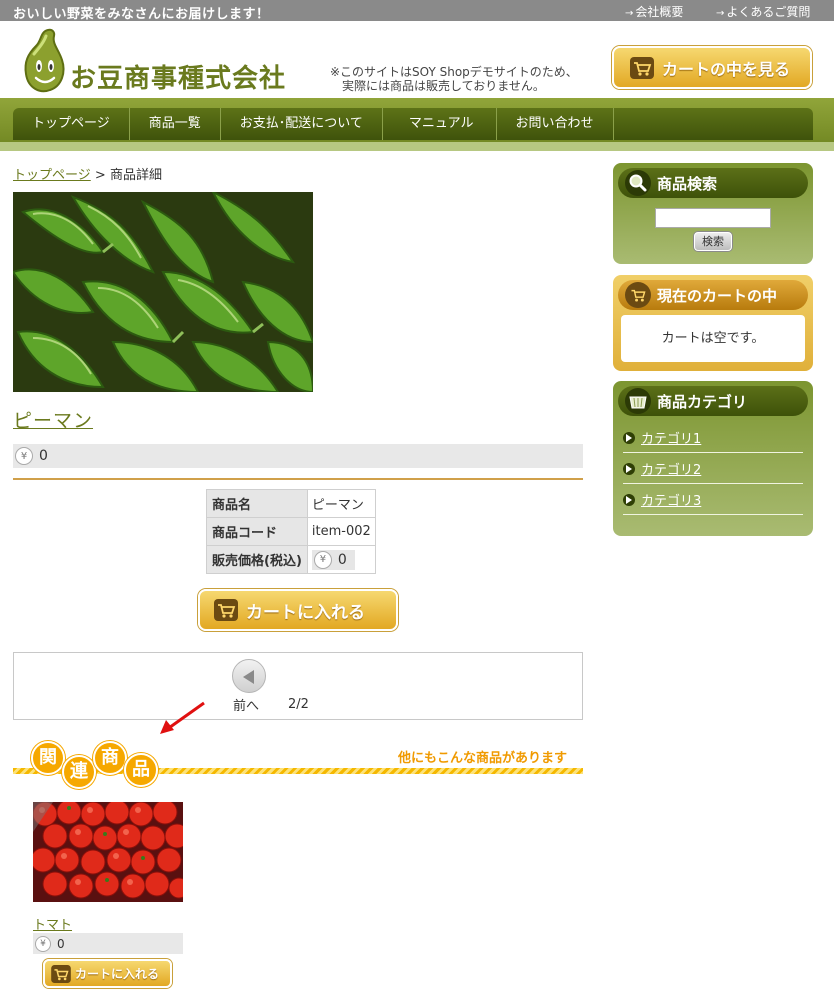 This screenshot has height=1004, width=834. Describe the element at coordinates (687, 183) in the screenshot. I see `search-box-title: 商品検索` at that location.